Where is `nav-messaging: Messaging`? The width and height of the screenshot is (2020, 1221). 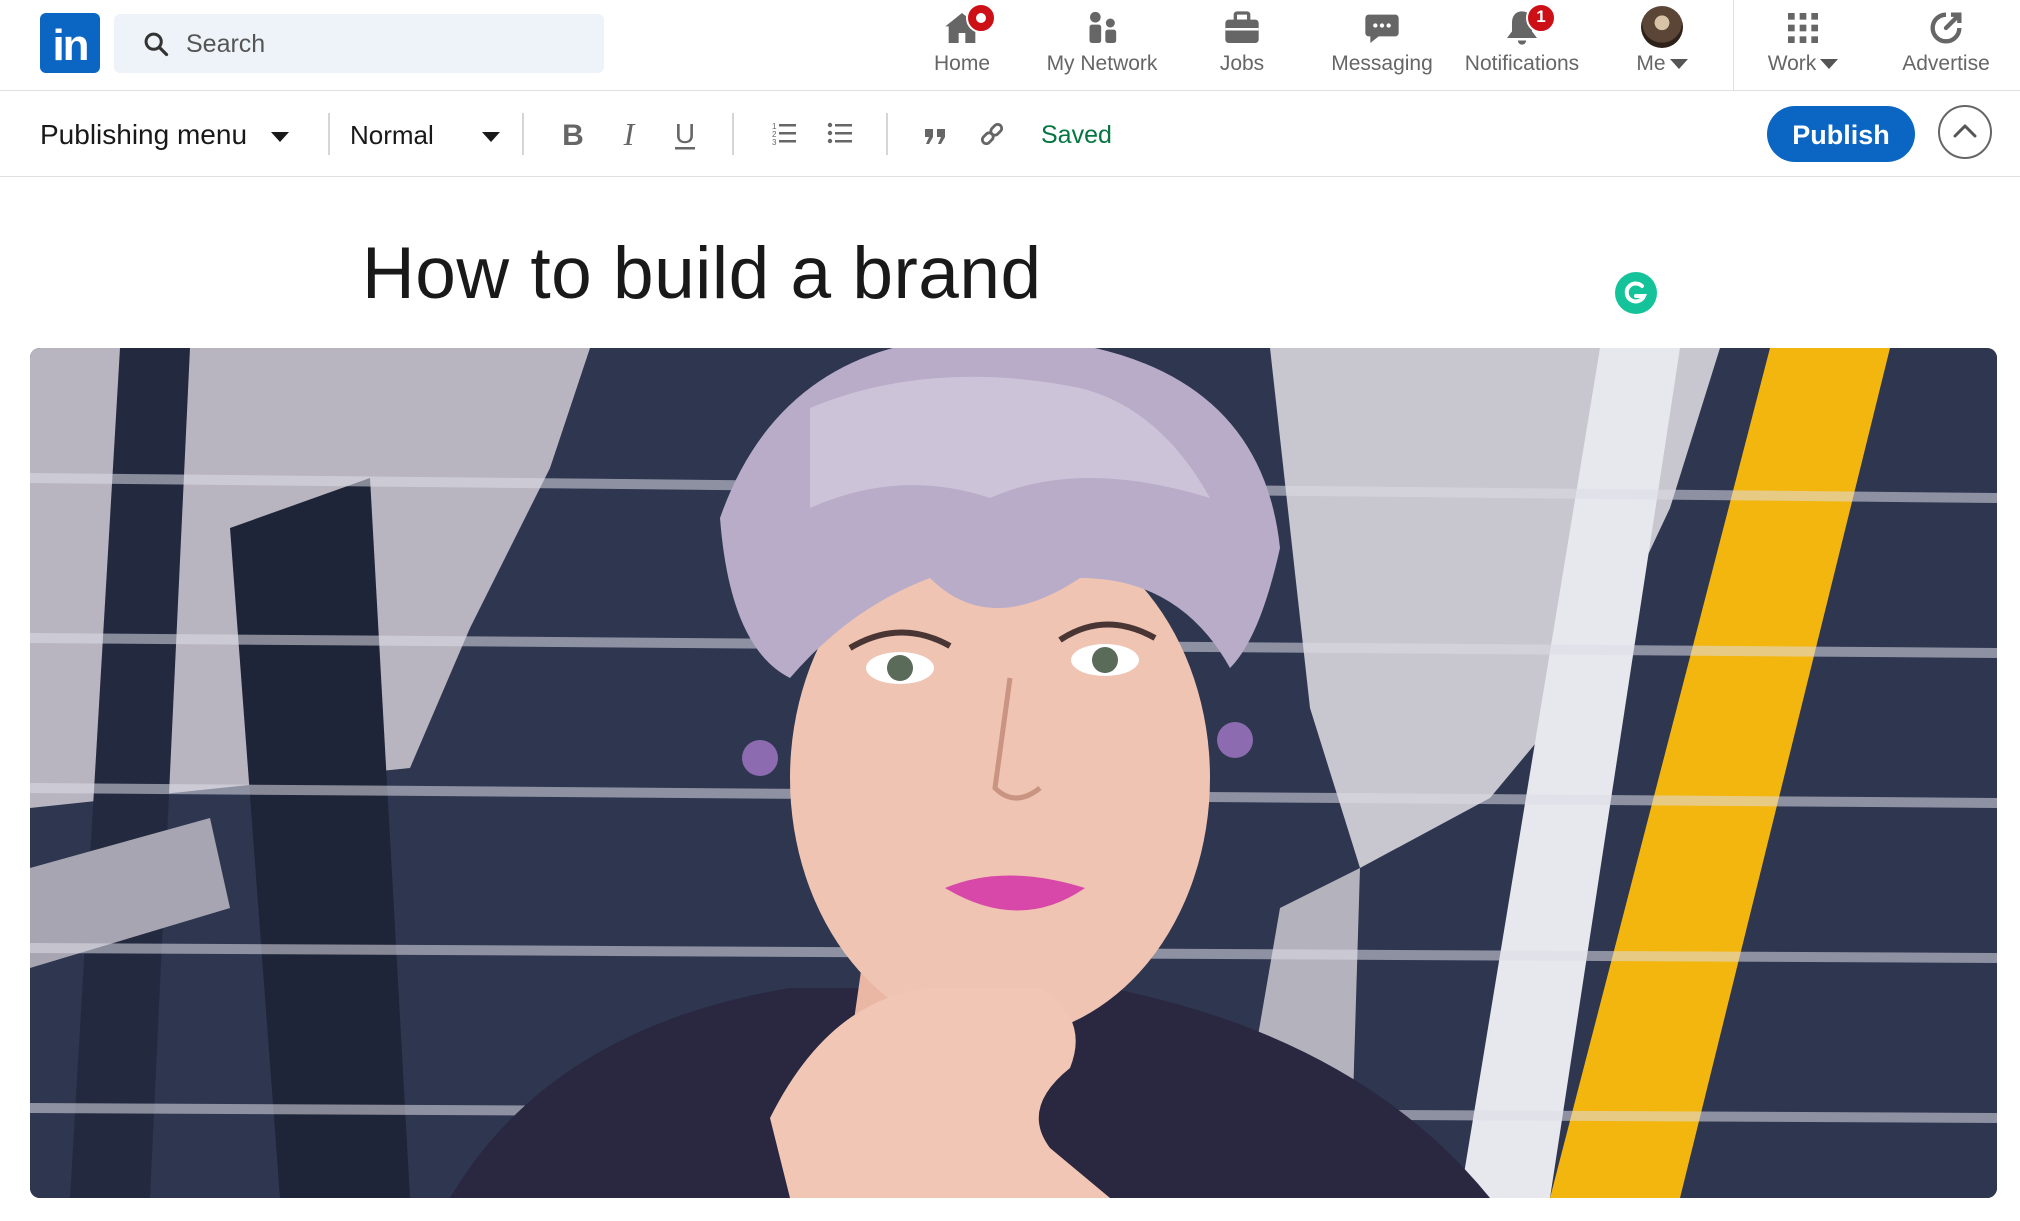
nav-messaging: Messaging is located at coordinates (1382, 45).